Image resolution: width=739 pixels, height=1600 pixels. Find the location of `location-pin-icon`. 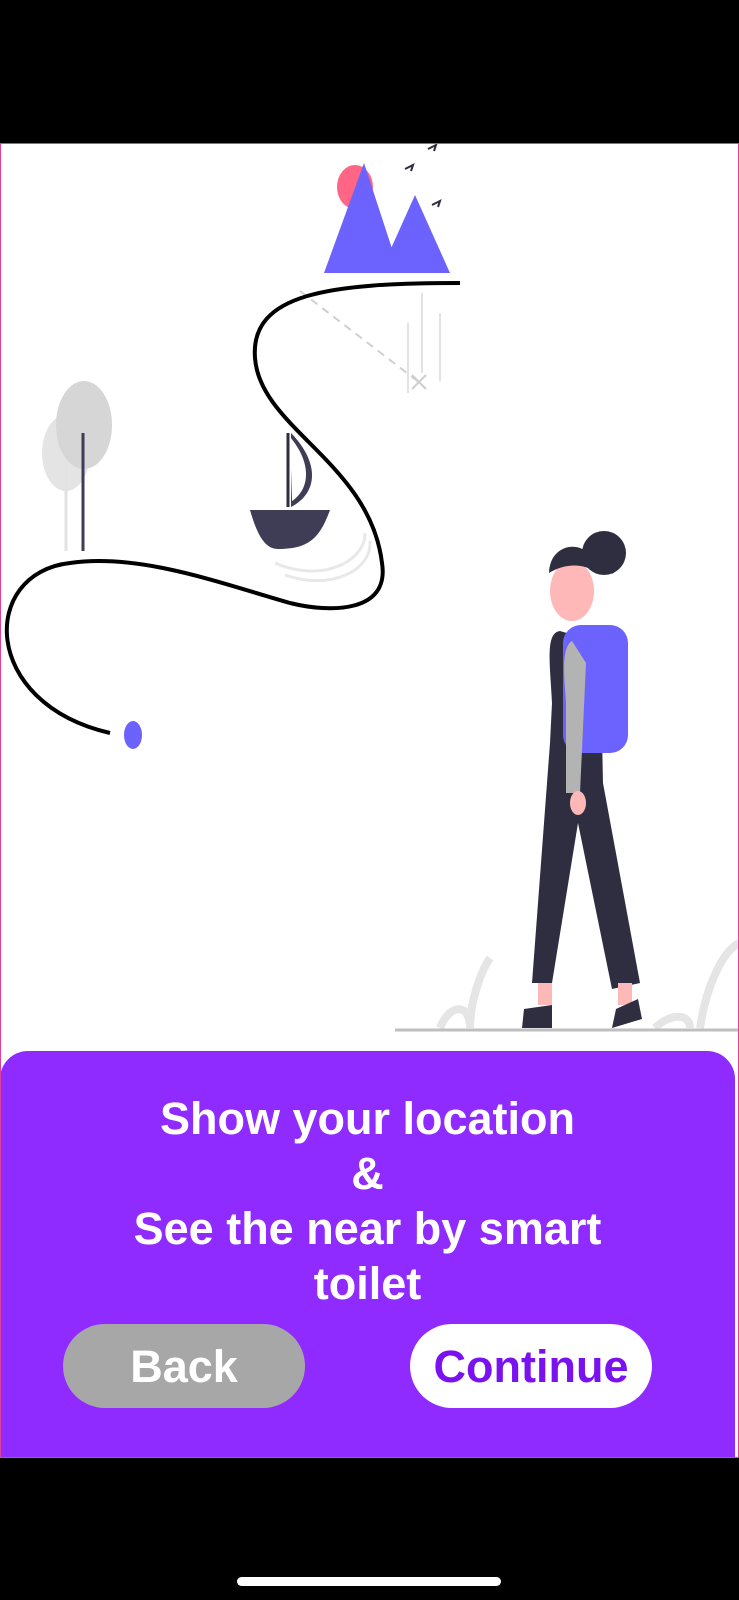

location-pin-icon is located at coordinates (133, 735).